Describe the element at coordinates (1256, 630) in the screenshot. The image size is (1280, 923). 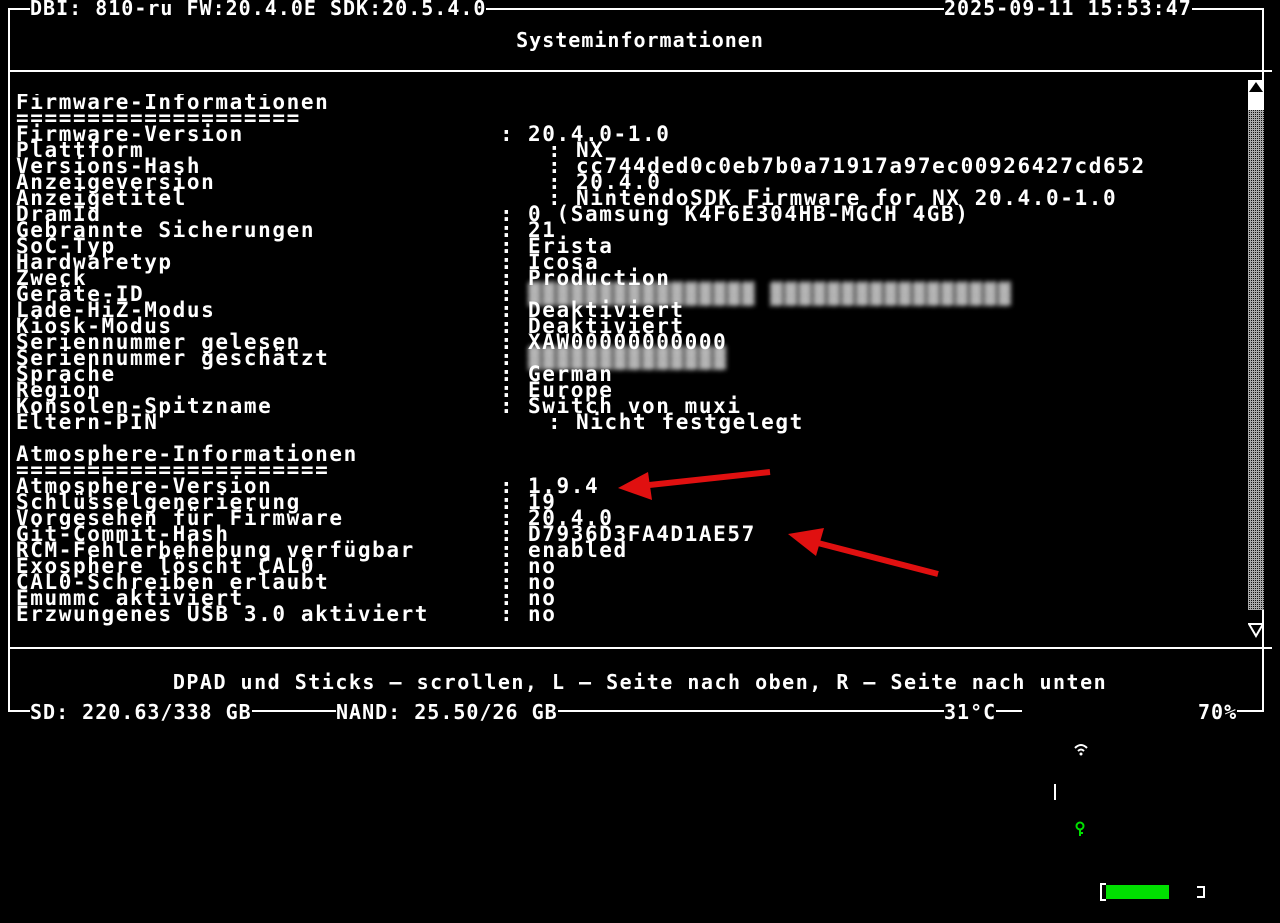
I see `scroll-down-icon` at that location.